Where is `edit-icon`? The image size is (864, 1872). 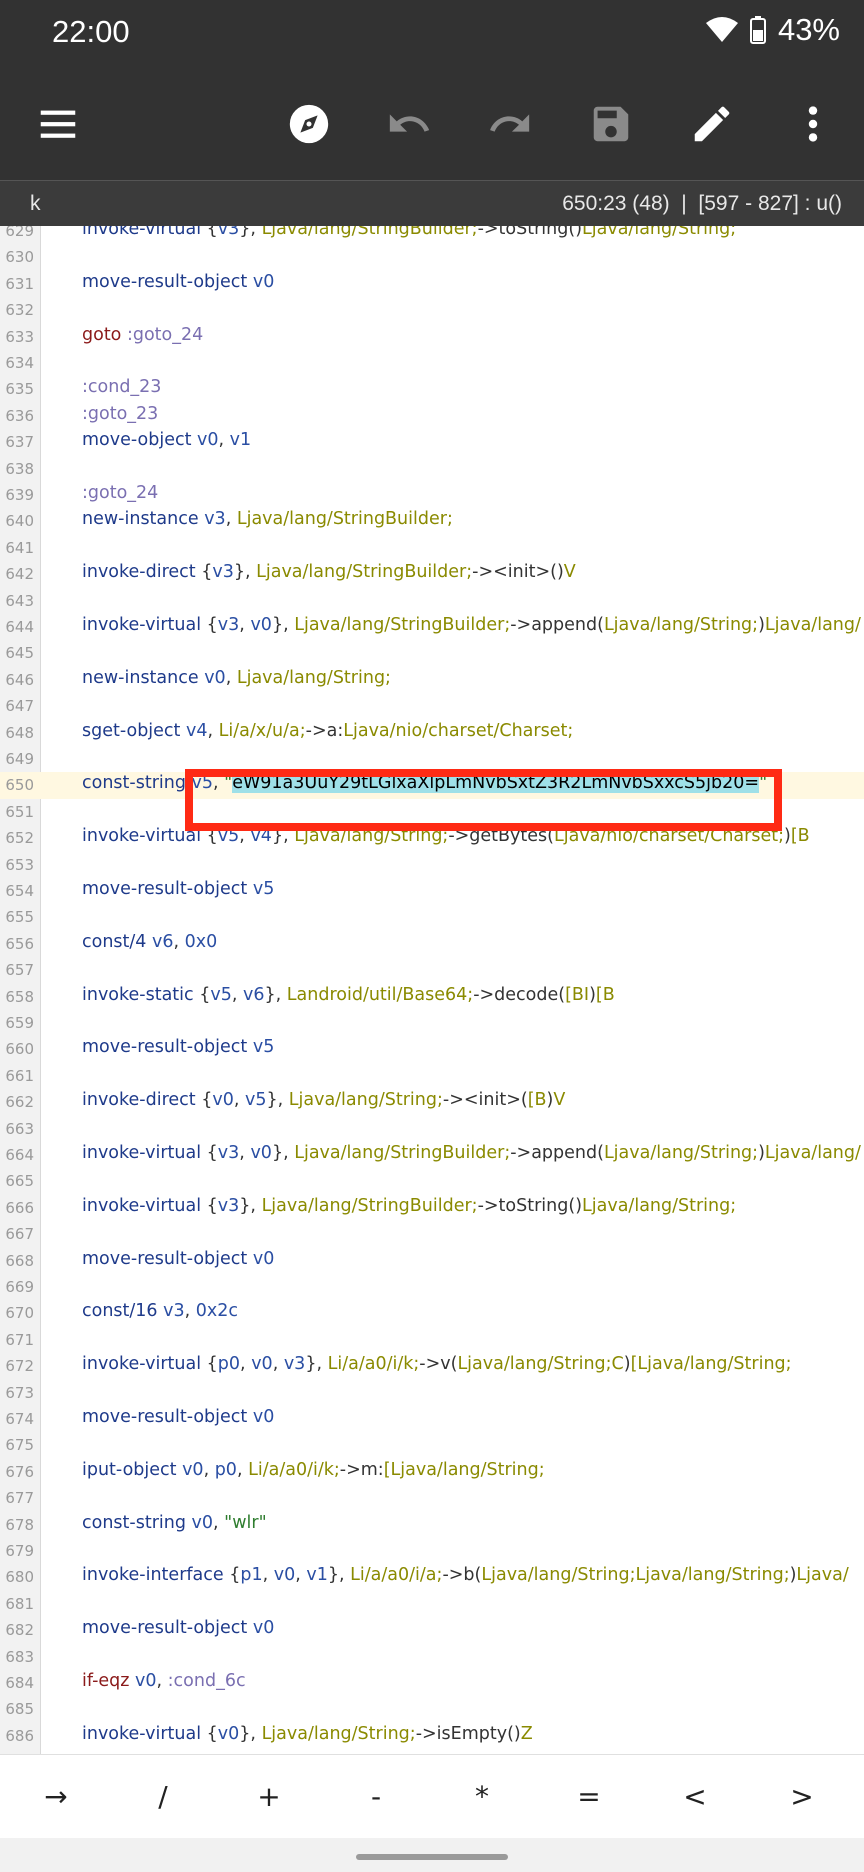
edit-icon is located at coordinates (712, 124).